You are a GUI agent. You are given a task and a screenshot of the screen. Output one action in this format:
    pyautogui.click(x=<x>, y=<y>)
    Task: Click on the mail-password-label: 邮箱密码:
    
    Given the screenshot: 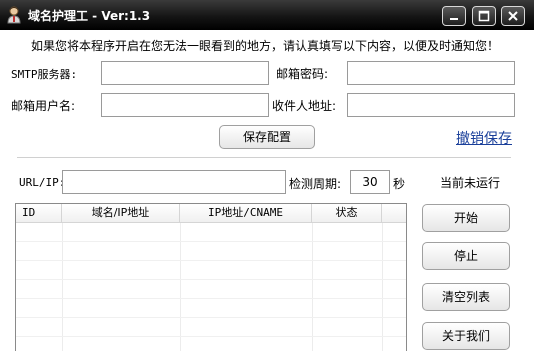 What is the action you would take?
    pyautogui.click(x=302, y=74)
    